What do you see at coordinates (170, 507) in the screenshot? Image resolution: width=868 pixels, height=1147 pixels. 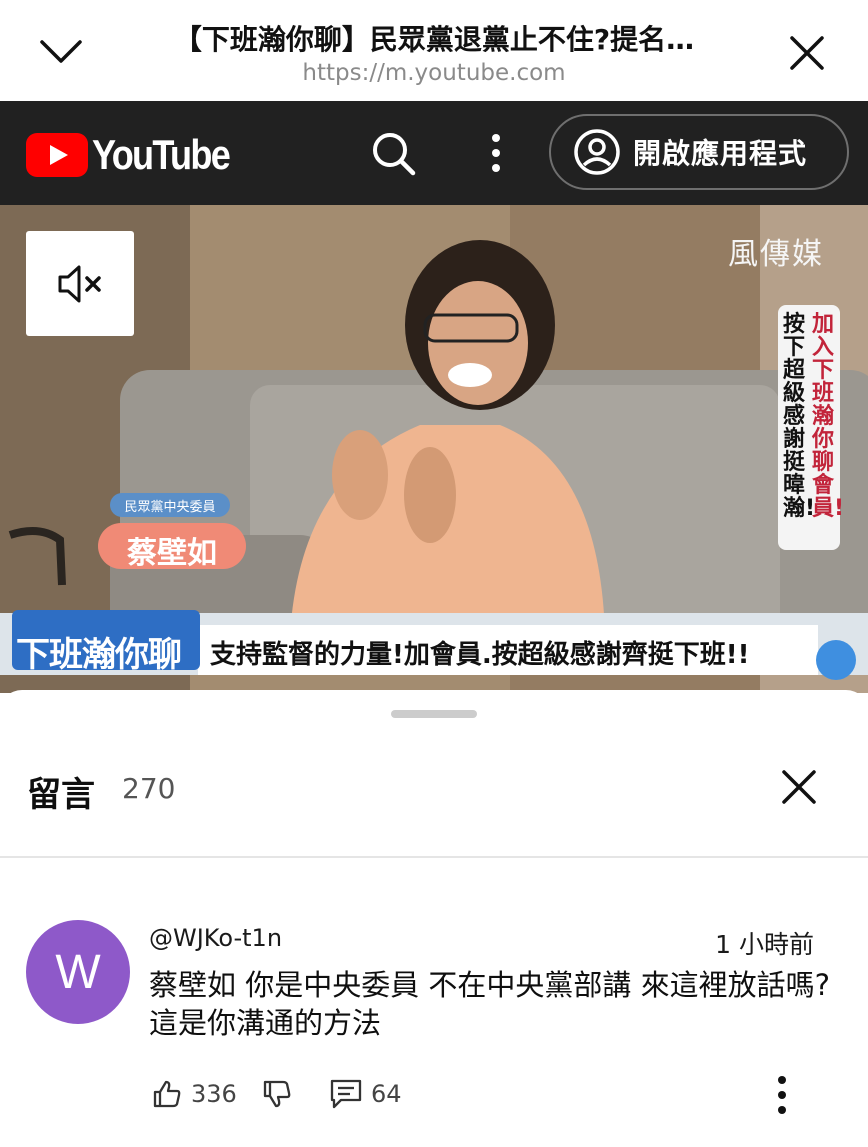 I see `name-tag-title: 民眾黨中央委員` at bounding box center [170, 507].